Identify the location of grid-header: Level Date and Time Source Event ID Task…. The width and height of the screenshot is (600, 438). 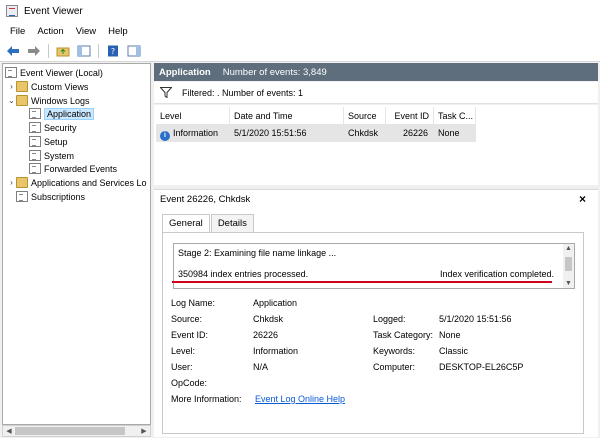
(316, 116).